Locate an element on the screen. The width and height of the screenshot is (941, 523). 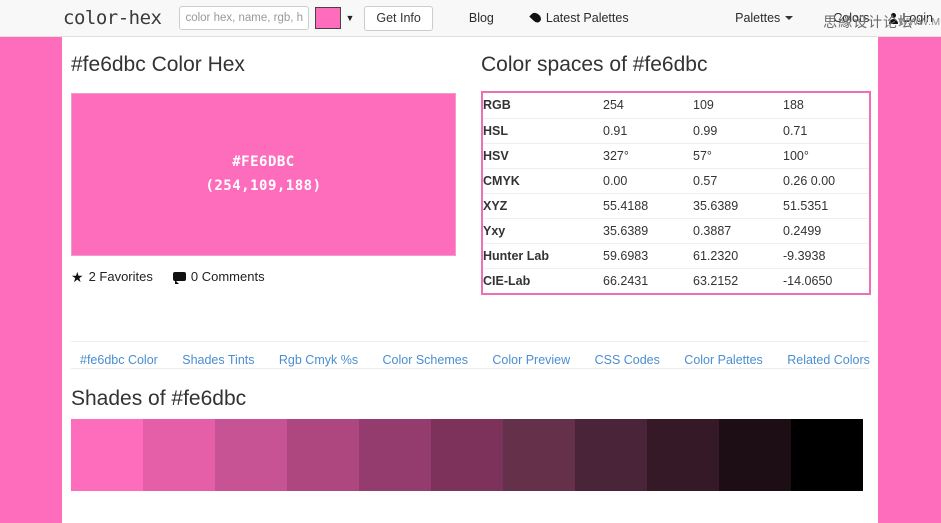
nav-item-palettes-label: Palettes is located at coordinates (758, 18).